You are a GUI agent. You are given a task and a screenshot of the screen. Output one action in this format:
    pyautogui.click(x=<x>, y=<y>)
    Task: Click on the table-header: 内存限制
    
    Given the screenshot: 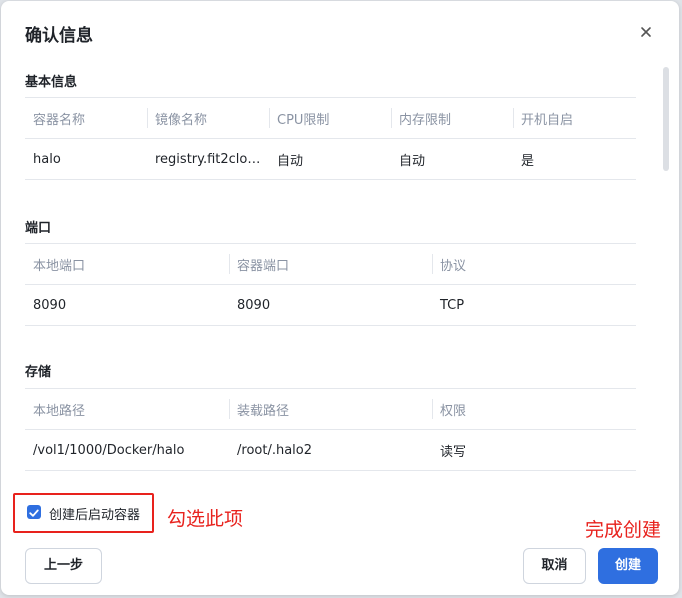 What is the action you would take?
    pyautogui.click(x=452, y=118)
    